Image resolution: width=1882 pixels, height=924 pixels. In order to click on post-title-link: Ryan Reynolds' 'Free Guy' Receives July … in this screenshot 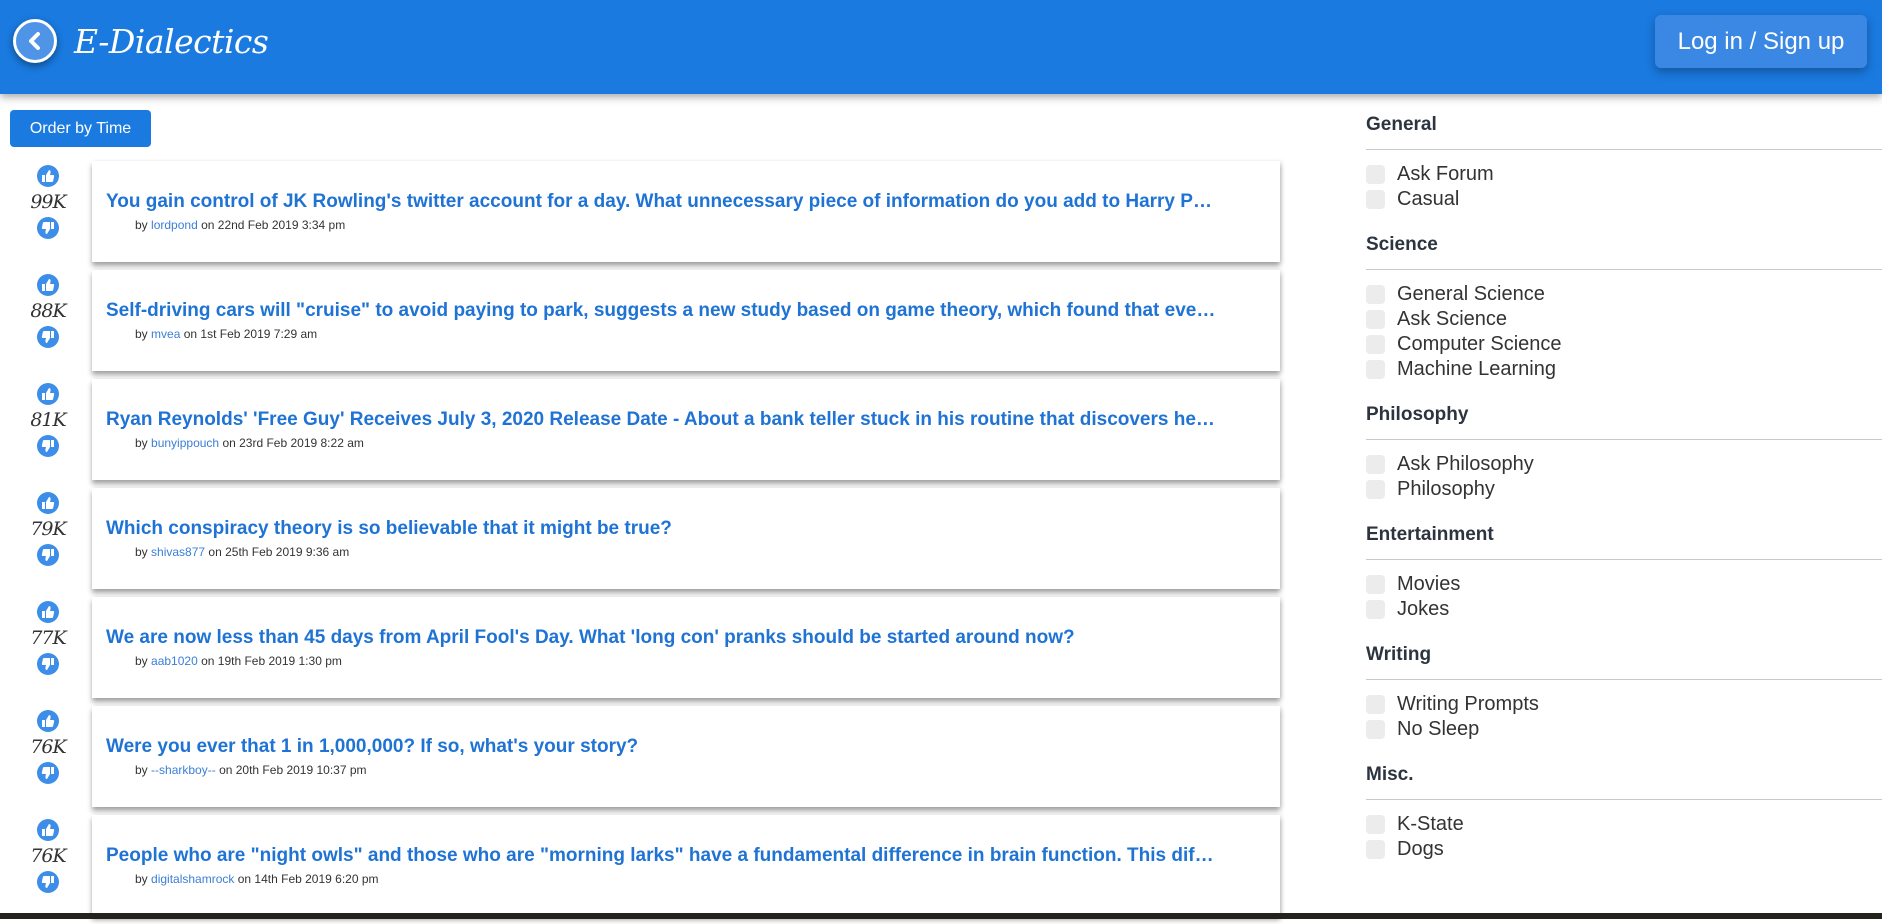, I will do `click(661, 420)`.